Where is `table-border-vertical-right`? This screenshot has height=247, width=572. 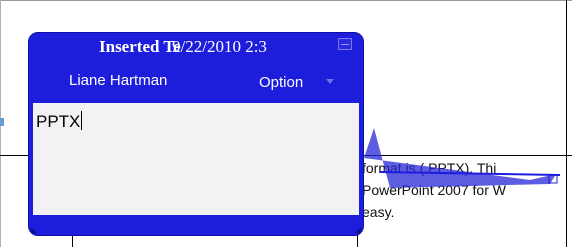 table-border-vertical-right is located at coordinates (566, 123).